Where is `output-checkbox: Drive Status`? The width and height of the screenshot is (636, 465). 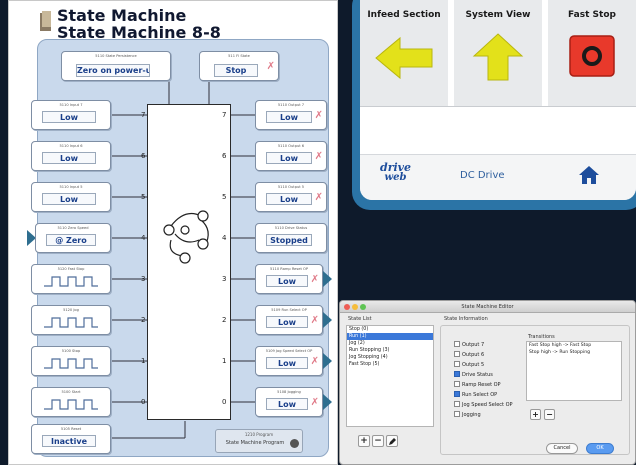 output-checkbox: Drive Status is located at coordinates (473, 374).